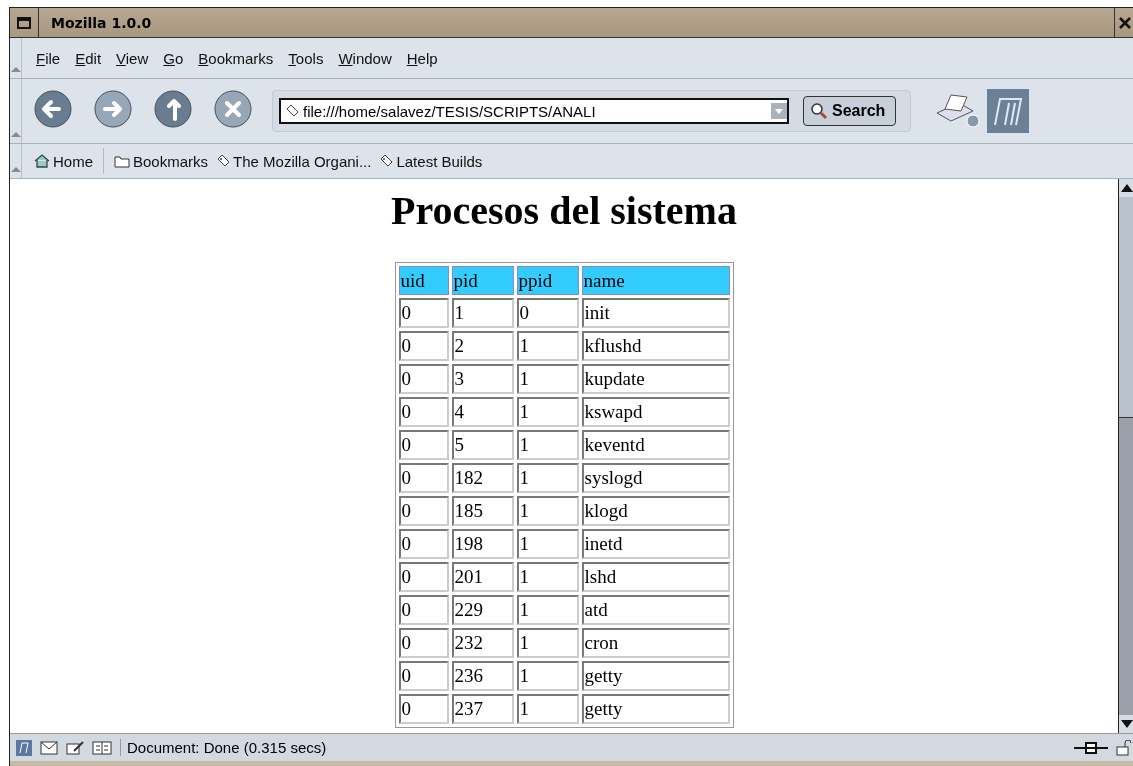  I want to click on table-cell: 236, so click(482, 676).